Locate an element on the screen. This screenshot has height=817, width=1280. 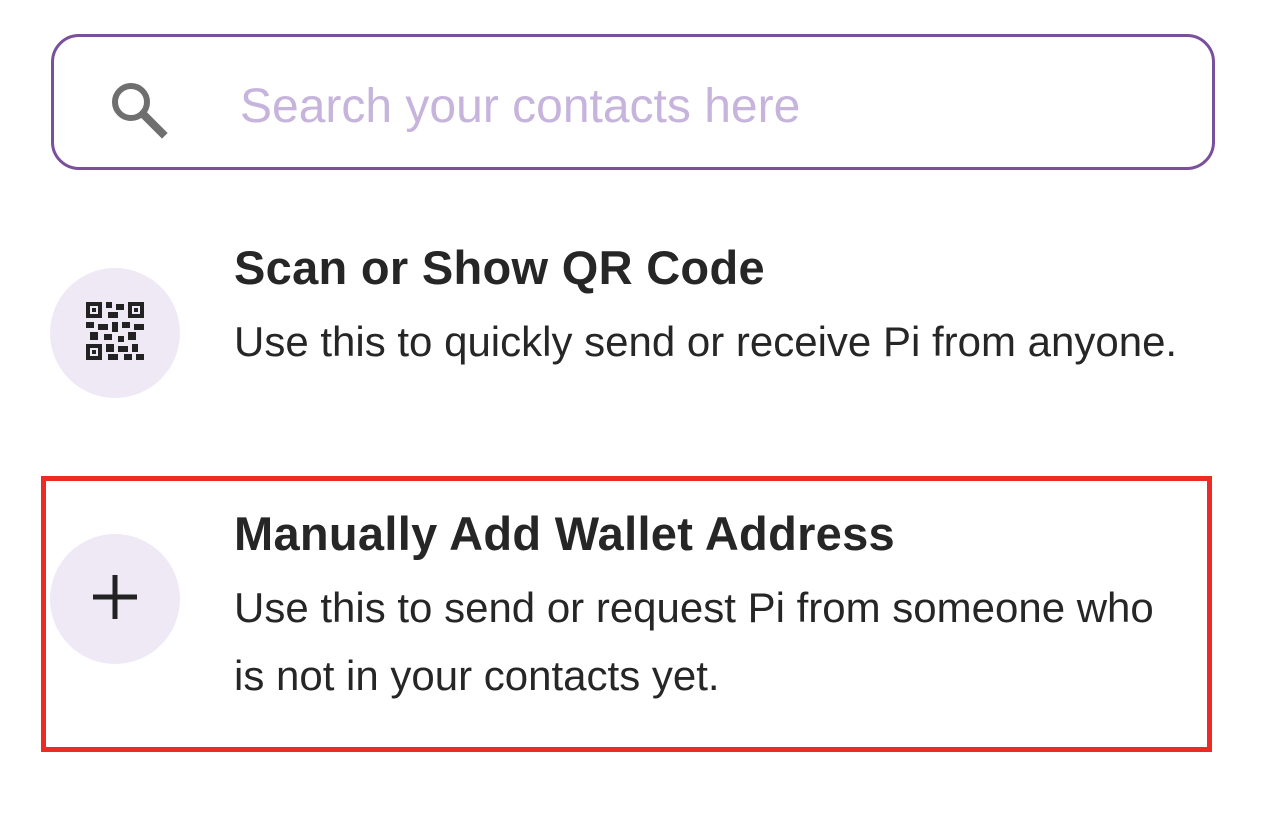
option-title: Manually Add Wallet Address is located at coordinates (564, 533).